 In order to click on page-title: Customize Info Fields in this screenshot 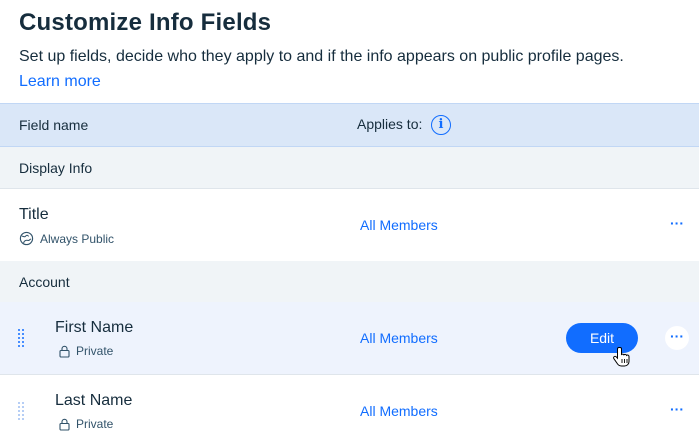, I will do `click(145, 22)`.